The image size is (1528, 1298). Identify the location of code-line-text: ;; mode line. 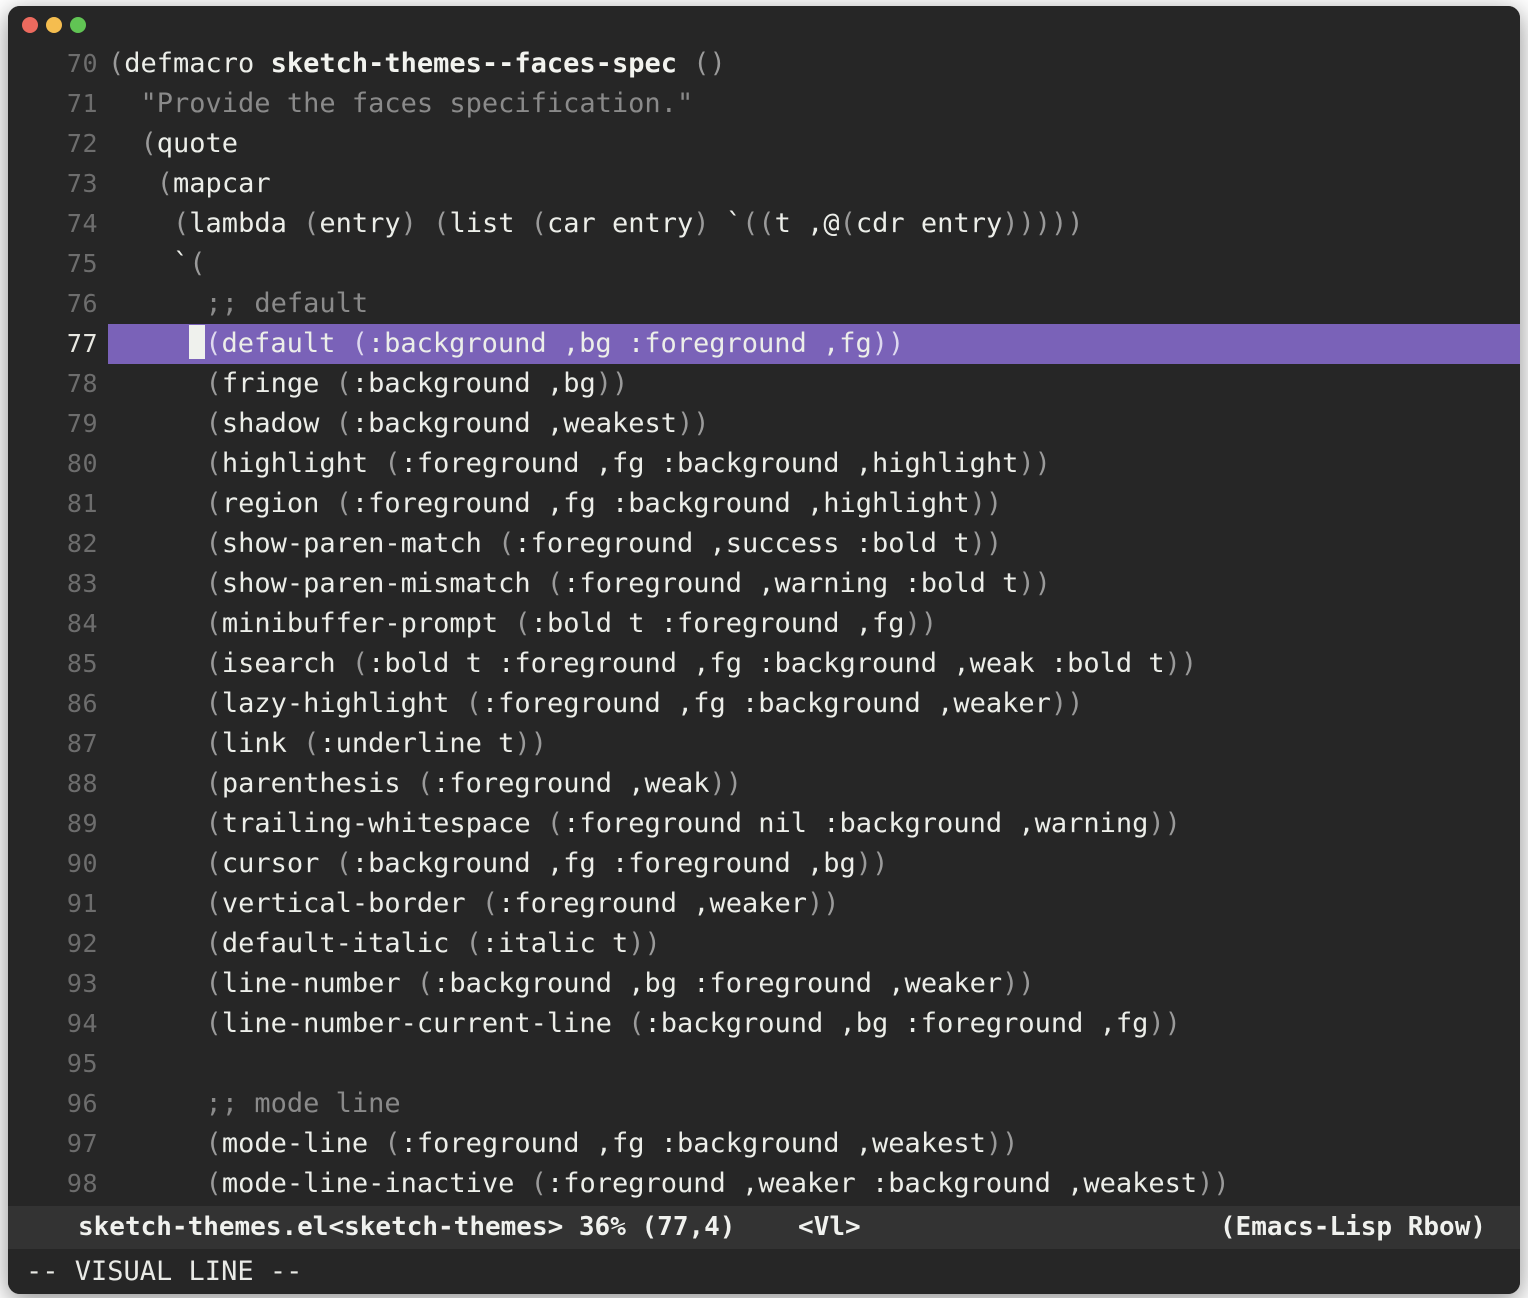
(814, 1104).